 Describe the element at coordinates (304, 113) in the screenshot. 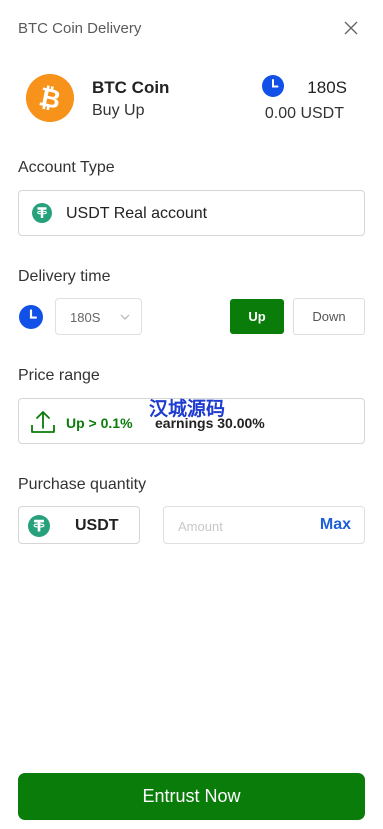

I see `coin-amount: 0.00 USDT` at that location.